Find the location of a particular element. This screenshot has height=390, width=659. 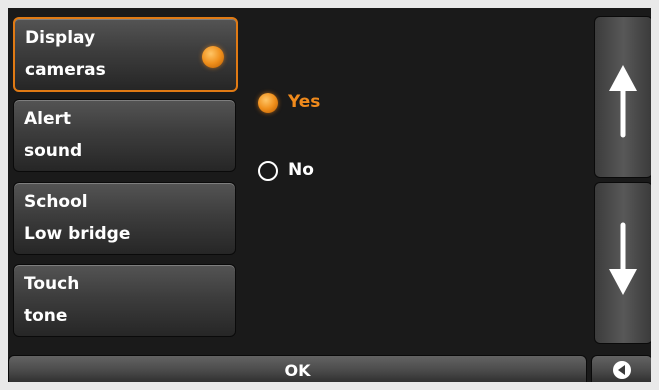

menu-item-line2: cameras is located at coordinates (65, 70).